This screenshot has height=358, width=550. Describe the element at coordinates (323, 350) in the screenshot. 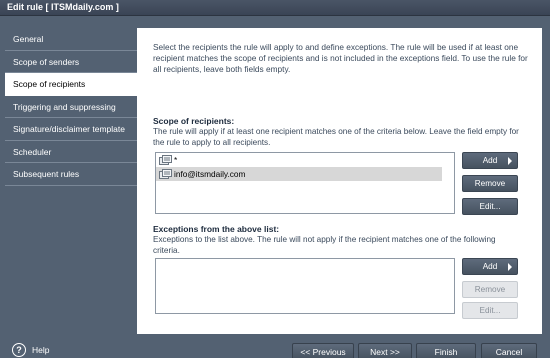

I see `previous-button: << Previous` at that location.